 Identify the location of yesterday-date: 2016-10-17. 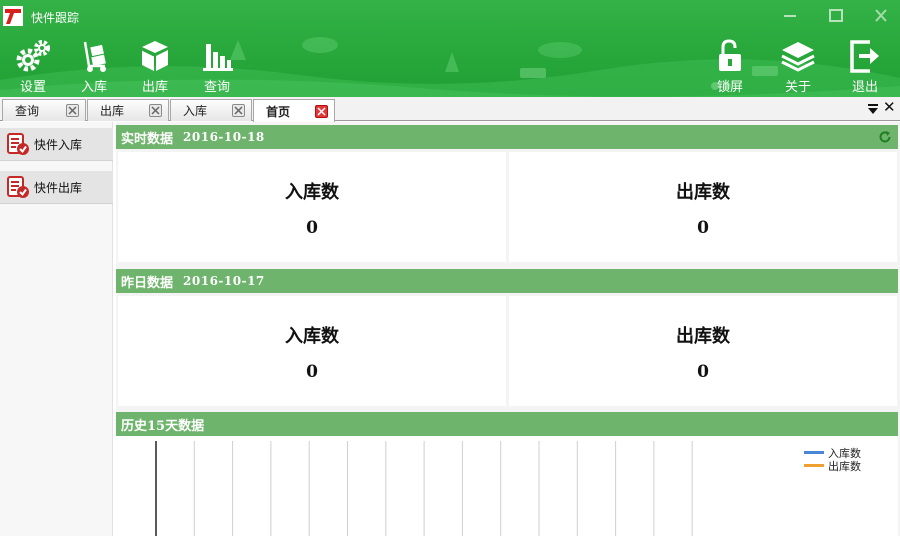
(224, 281).